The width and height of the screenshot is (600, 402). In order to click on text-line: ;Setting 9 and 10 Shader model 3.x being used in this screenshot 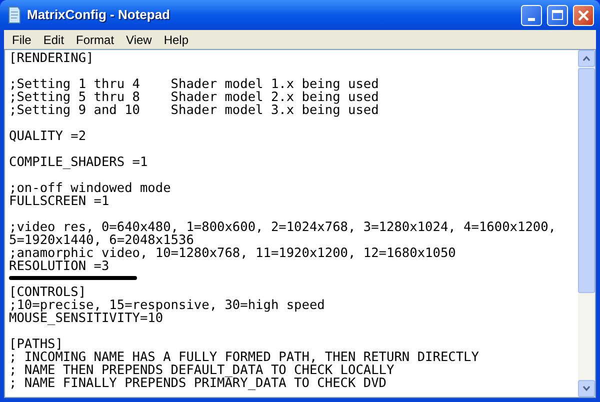, I will do `click(194, 110)`.